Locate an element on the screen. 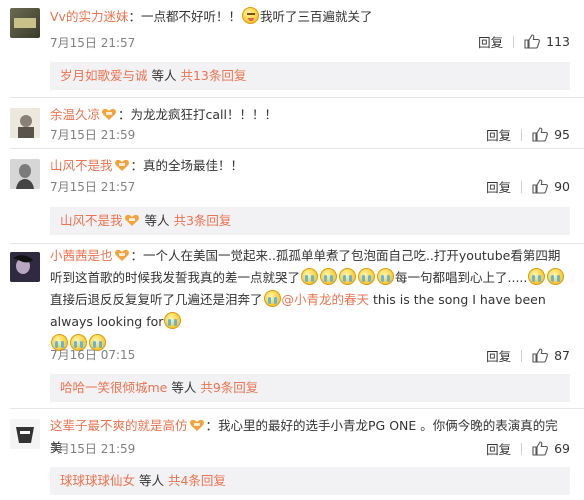  thread-count: 共4条回复 is located at coordinates (197, 480).